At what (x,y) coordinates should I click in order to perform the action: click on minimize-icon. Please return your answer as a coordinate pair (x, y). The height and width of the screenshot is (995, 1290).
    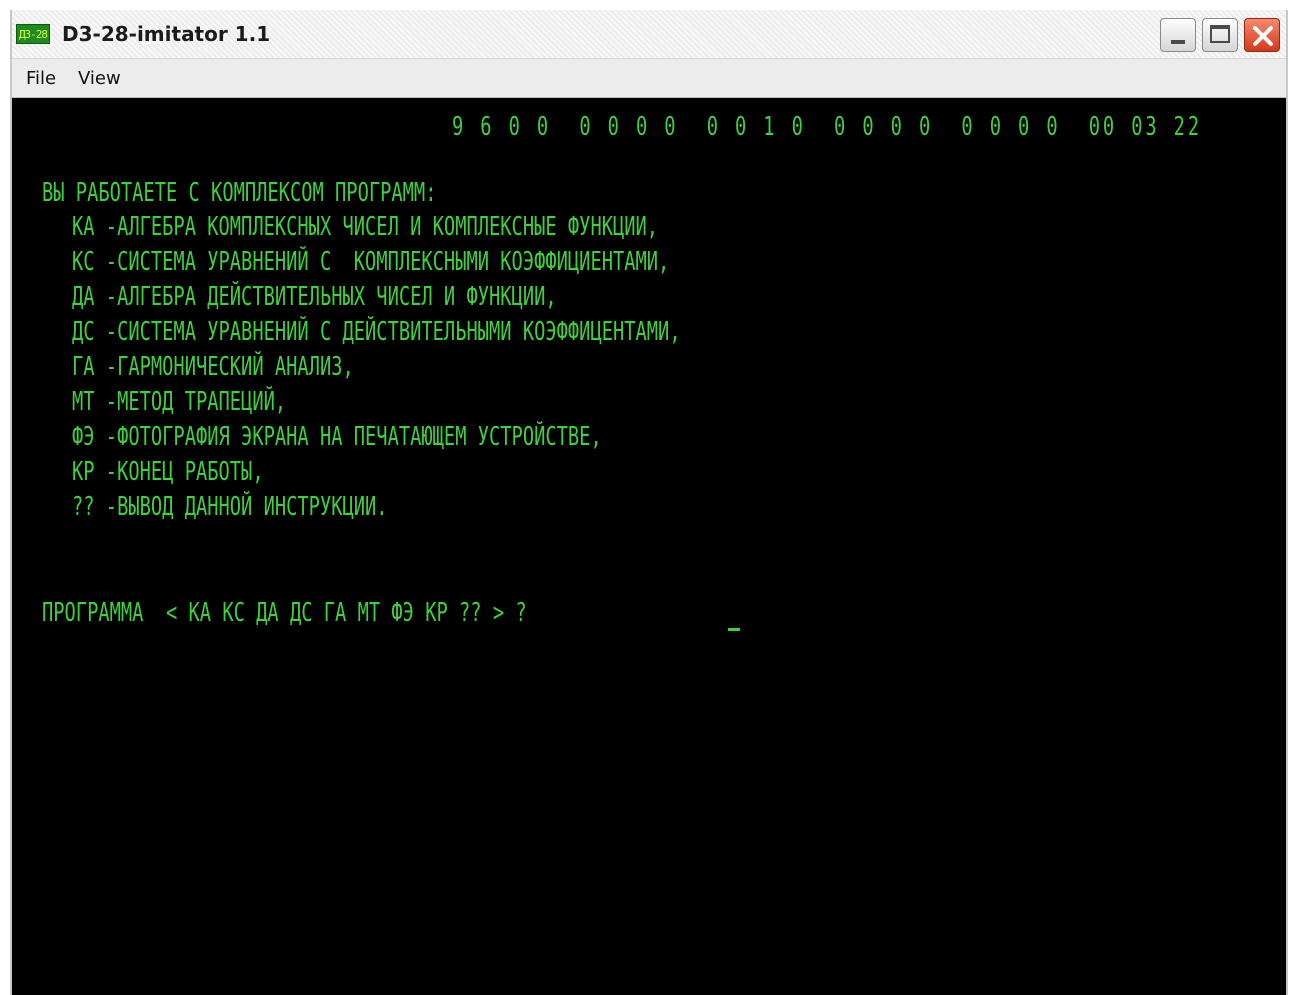
    Looking at the image, I should click on (1178, 42).